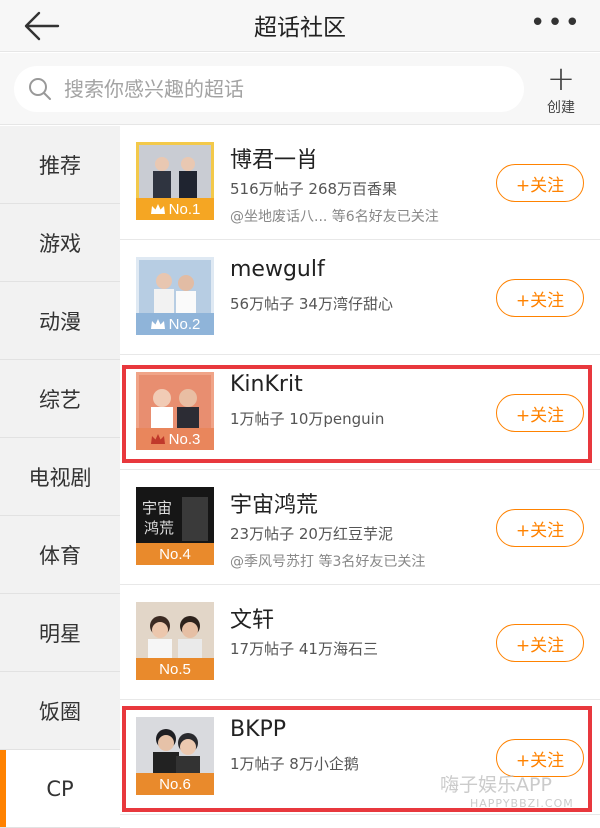 This screenshot has height=828, width=600. What do you see at coordinates (60, 555) in the screenshot?
I see `sidebar-item-sports: 体育` at bounding box center [60, 555].